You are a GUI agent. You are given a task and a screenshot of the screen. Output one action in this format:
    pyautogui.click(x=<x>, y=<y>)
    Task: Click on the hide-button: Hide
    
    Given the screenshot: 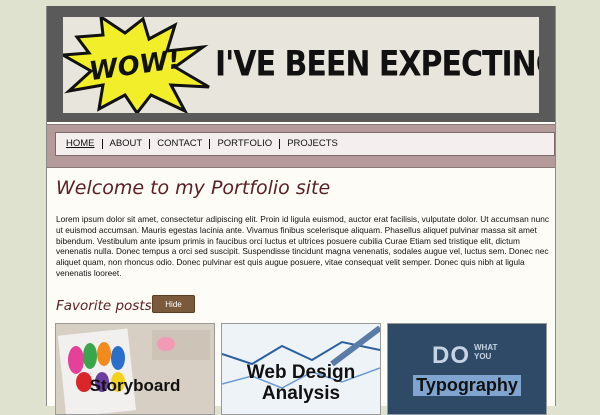 What is the action you would take?
    pyautogui.click(x=173, y=304)
    